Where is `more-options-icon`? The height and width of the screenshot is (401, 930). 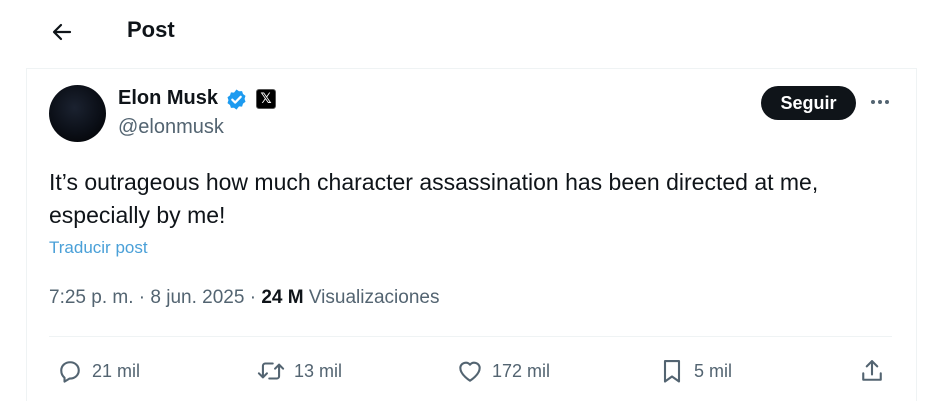 more-options-icon is located at coordinates (873, 102).